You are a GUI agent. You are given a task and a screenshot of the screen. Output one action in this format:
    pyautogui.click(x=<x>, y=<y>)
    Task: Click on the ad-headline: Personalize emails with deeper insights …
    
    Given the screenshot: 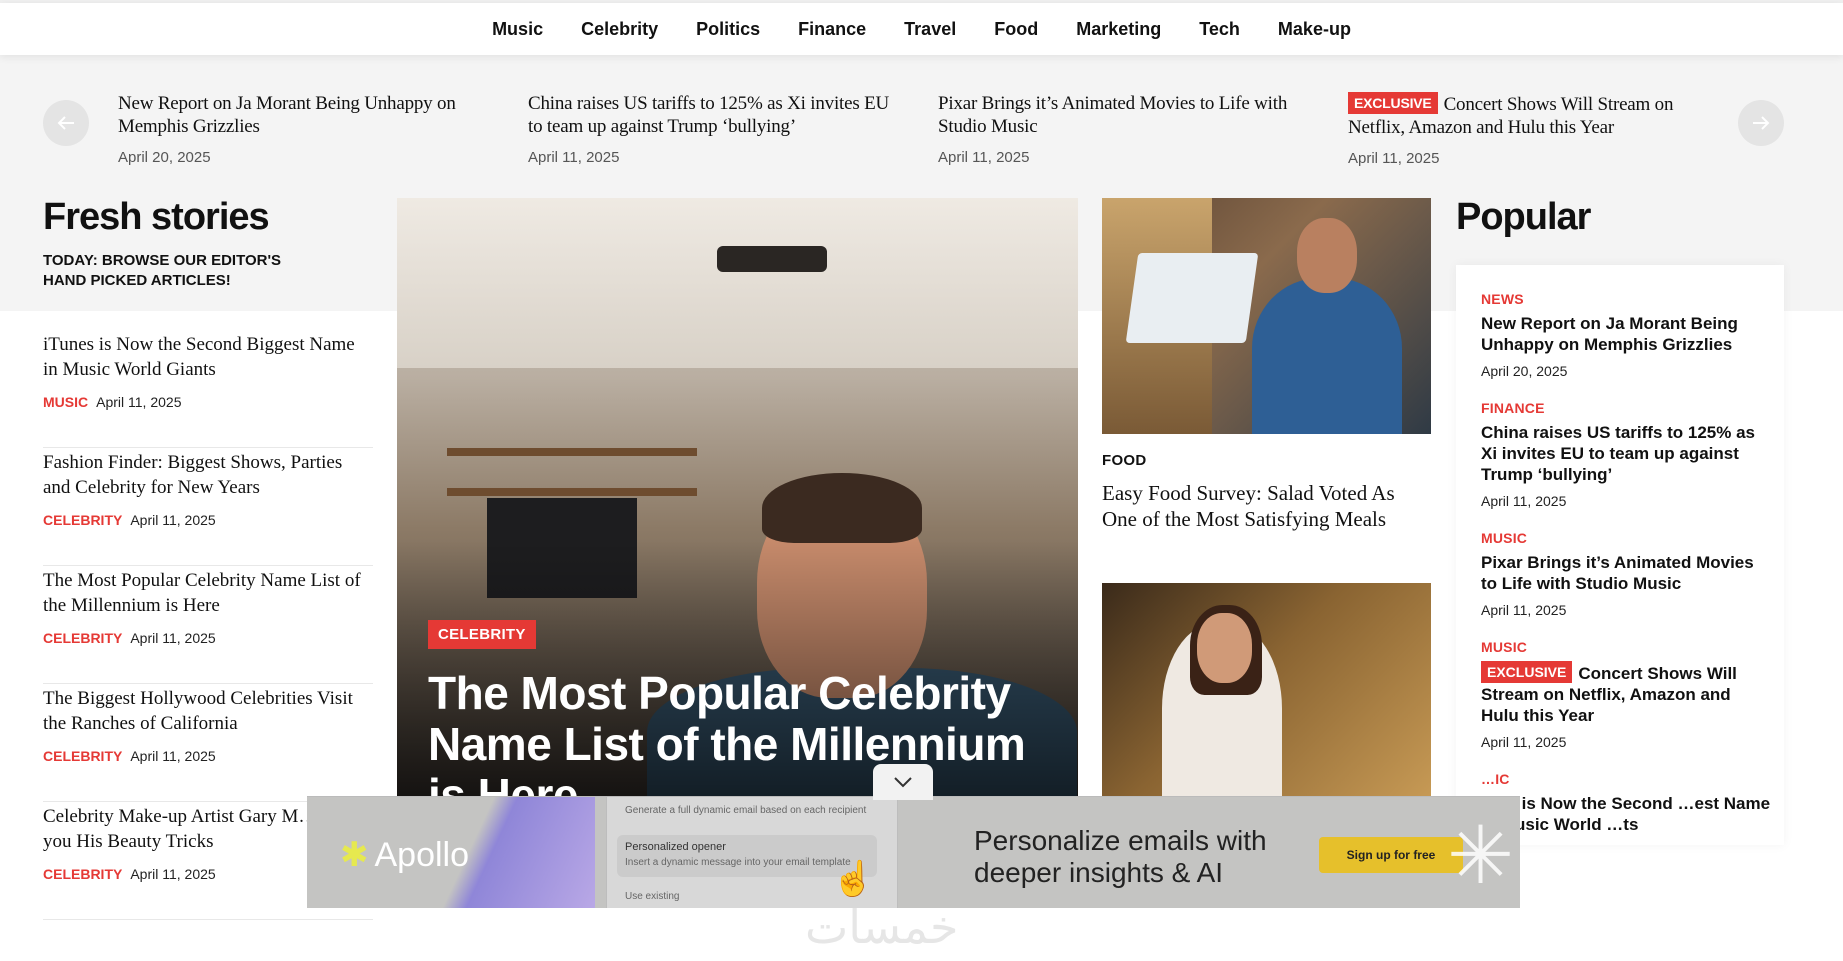 What is the action you would take?
    pyautogui.click(x=1120, y=856)
    